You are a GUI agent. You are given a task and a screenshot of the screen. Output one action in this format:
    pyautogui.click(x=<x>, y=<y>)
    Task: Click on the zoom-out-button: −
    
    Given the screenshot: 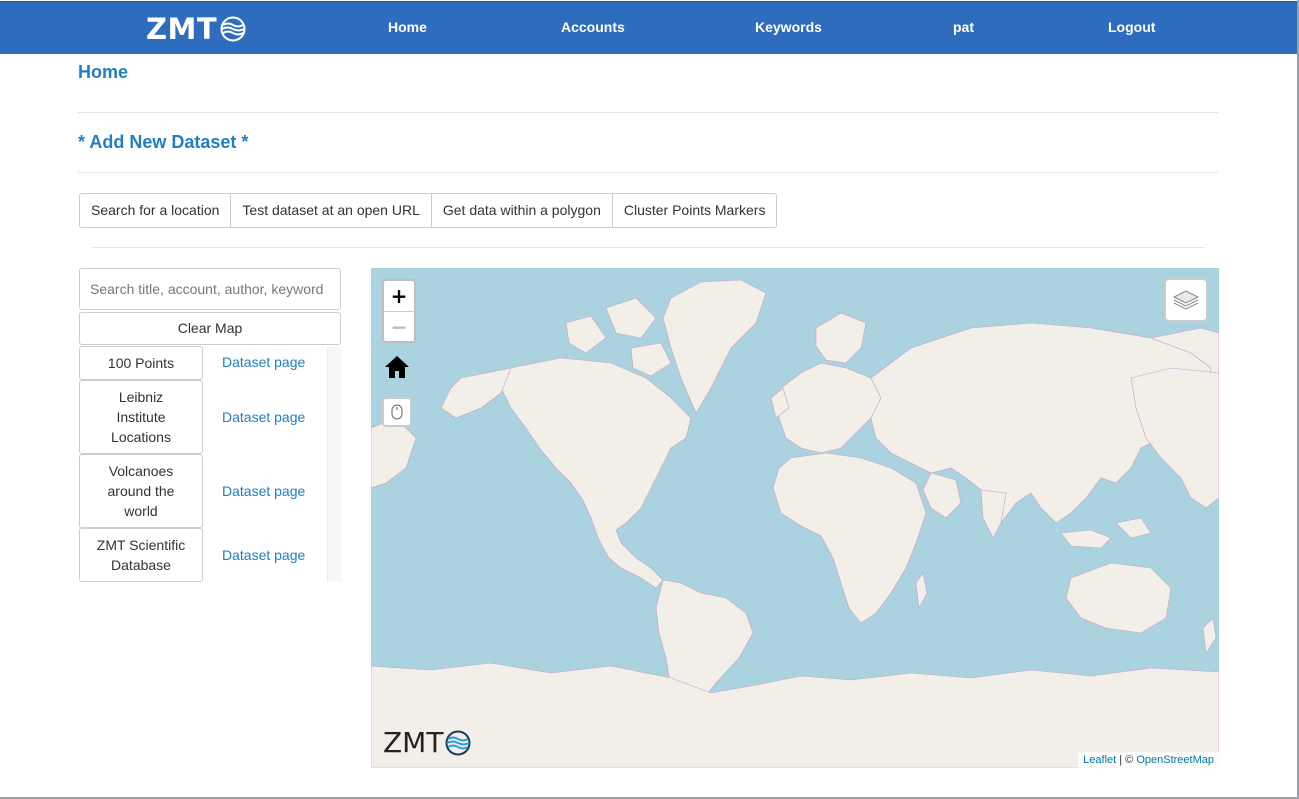 What is the action you would take?
    pyautogui.click(x=399, y=326)
    